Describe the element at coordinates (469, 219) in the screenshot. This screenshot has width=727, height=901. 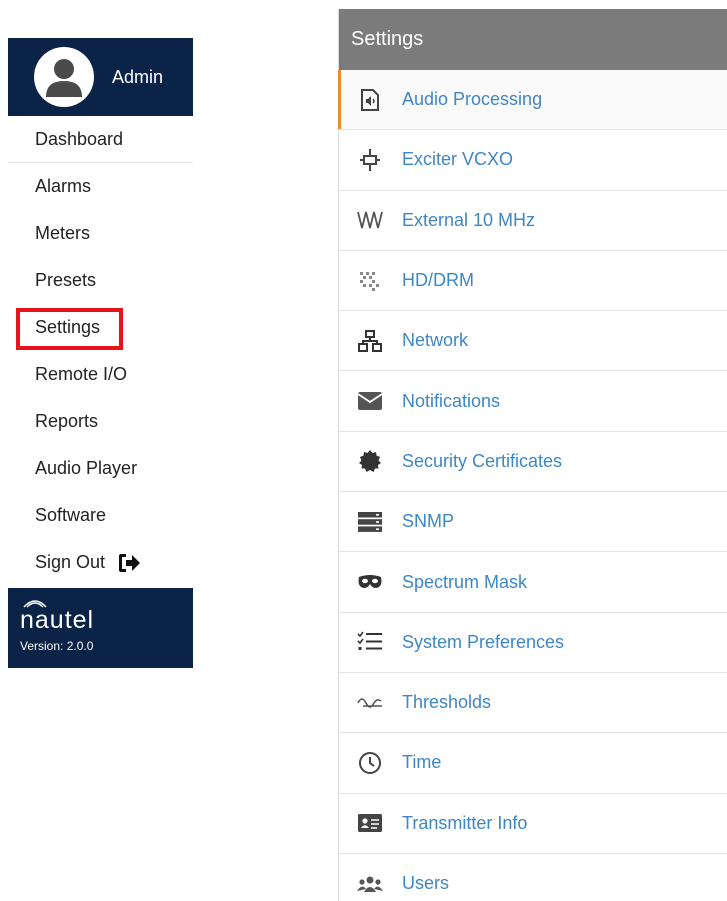
I see `settings-item-label: External 10 MHz` at that location.